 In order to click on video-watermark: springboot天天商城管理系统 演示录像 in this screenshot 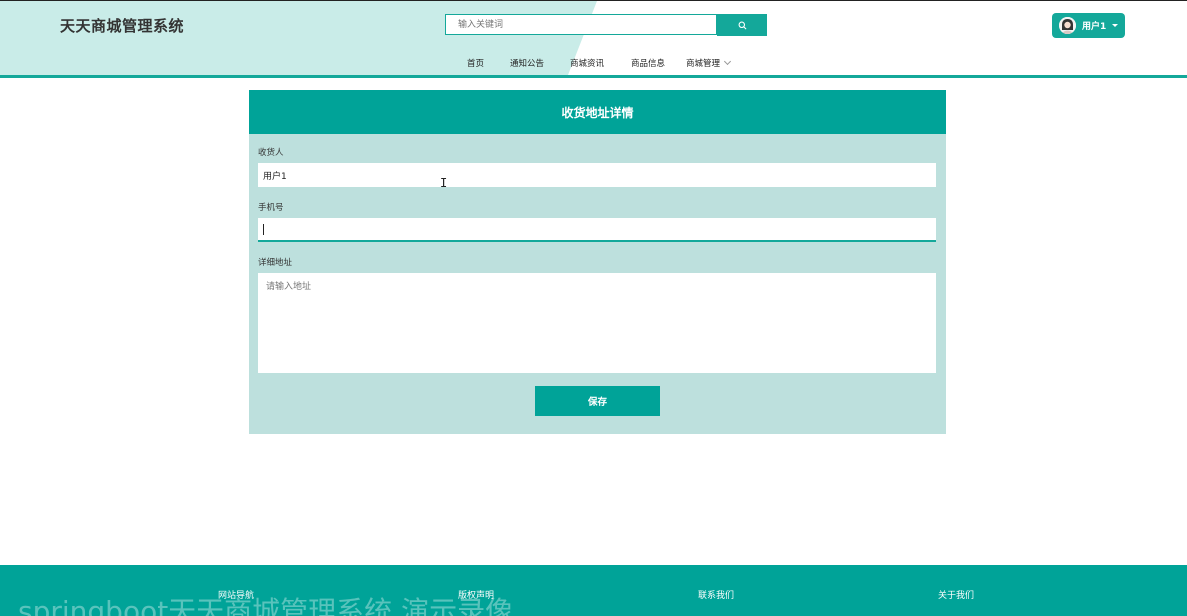, I will do `click(266, 605)`.